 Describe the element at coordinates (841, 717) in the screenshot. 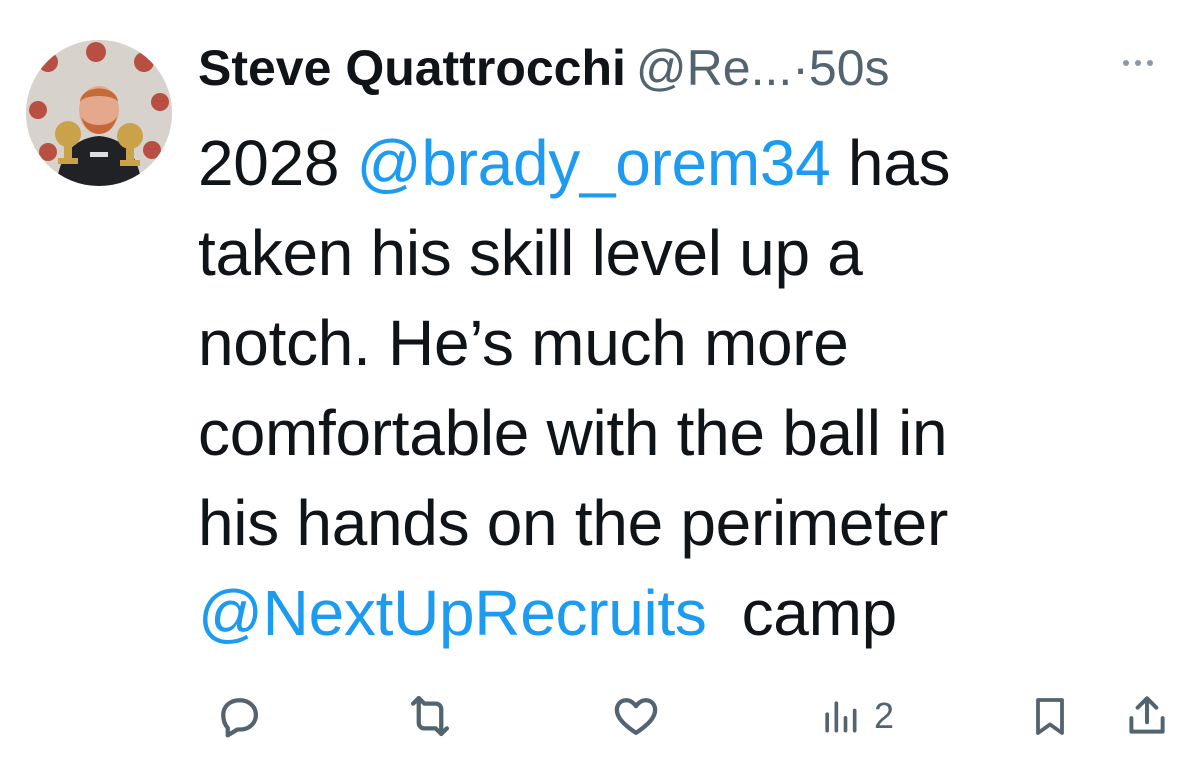

I see `views-icon` at that location.